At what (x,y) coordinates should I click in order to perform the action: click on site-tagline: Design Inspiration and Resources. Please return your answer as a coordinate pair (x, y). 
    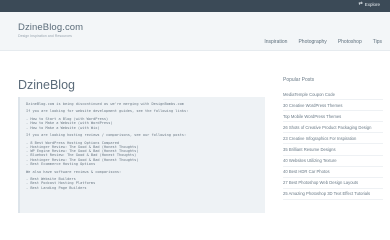
    Looking at the image, I should click on (45, 36).